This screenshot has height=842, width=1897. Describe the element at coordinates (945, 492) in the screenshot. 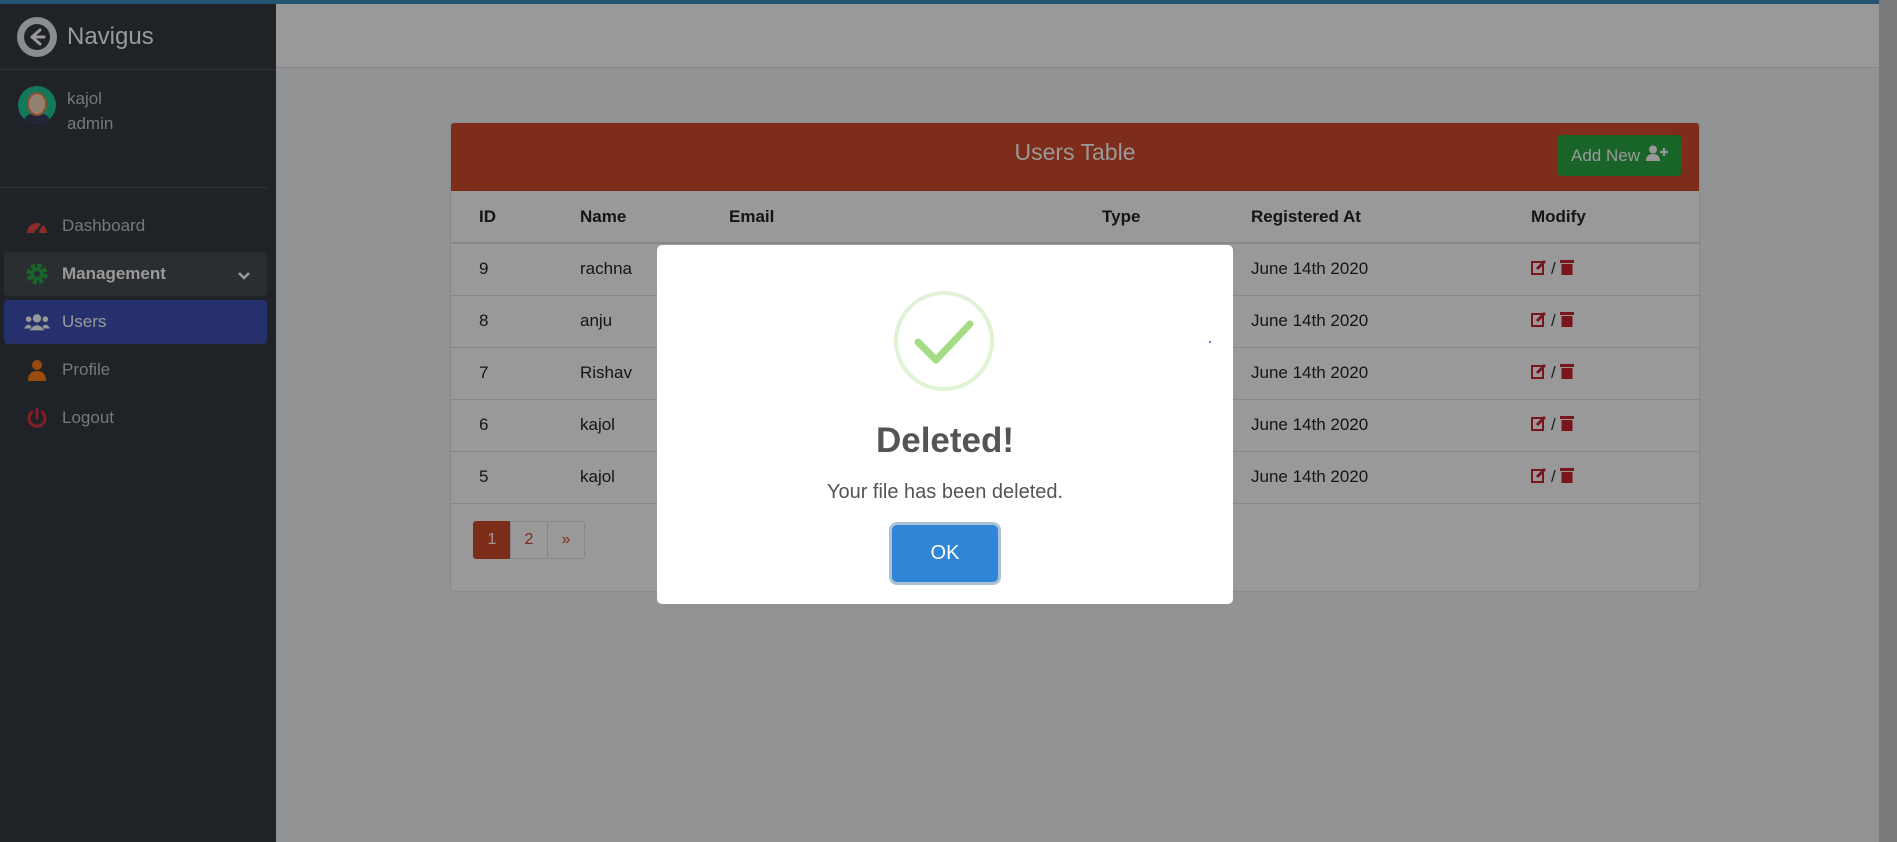

I see `dialog-message: Your file has been deleted.` at that location.